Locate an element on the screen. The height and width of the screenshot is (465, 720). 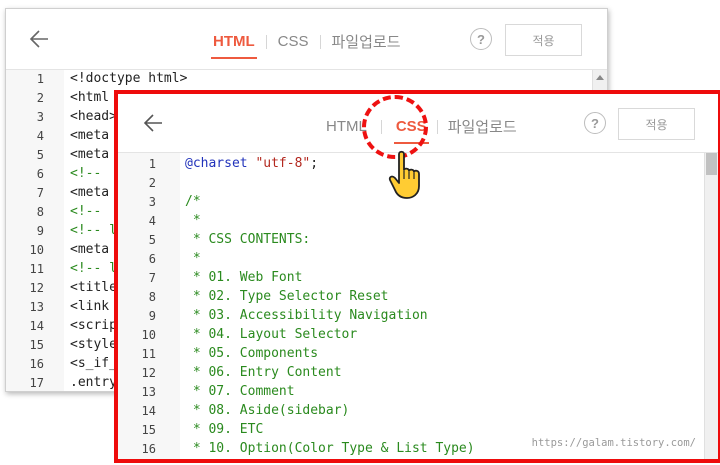
scrollbar-thumb is located at coordinates (711, 164).